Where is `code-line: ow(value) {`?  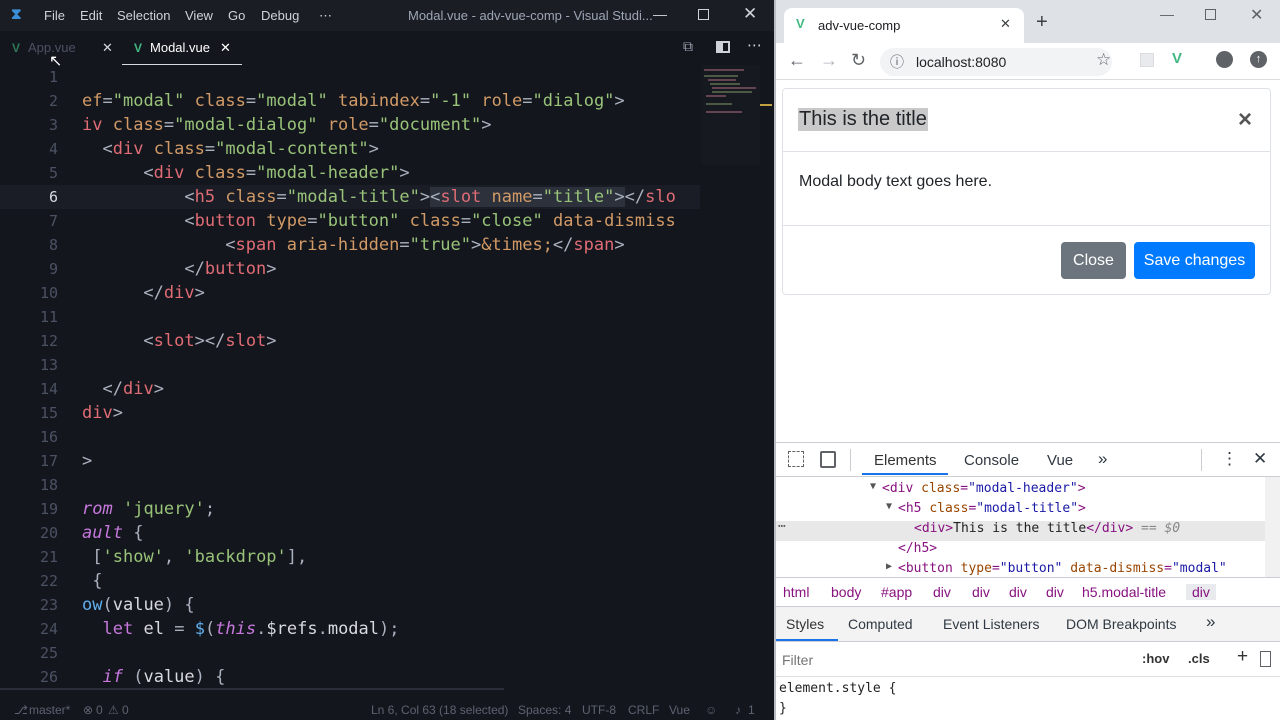 code-line: ow(value) { is located at coordinates (138, 605).